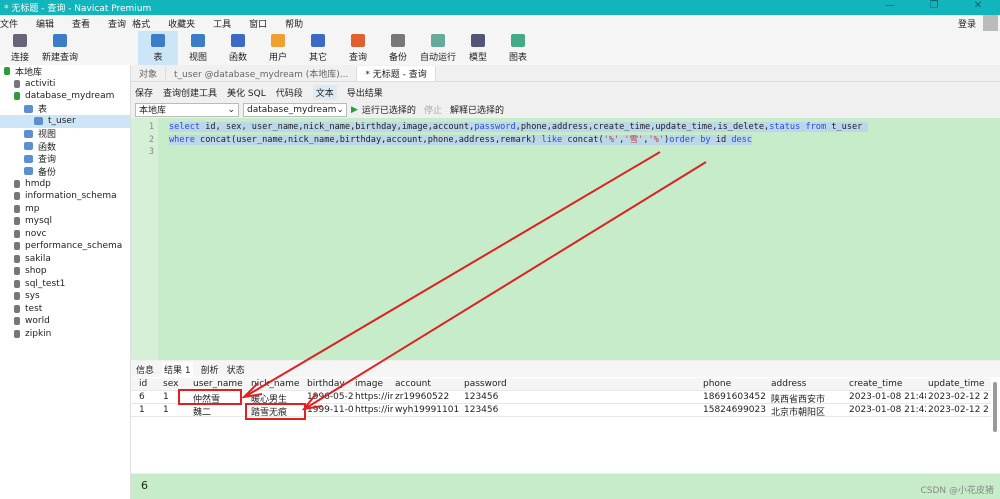 This screenshot has height=499, width=1000. What do you see at coordinates (141, 23) in the screenshot?
I see `menu-item: 格式` at bounding box center [141, 23].